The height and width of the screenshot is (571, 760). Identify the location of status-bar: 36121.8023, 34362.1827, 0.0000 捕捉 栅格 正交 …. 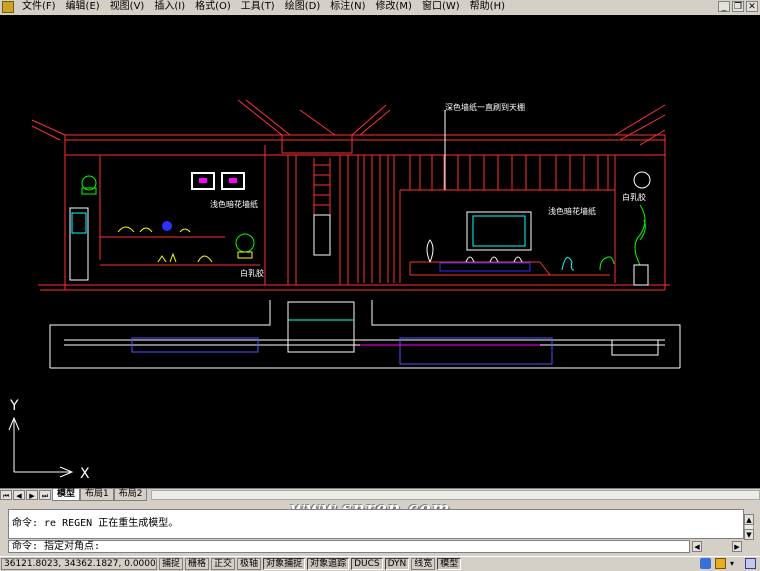
(380, 563).